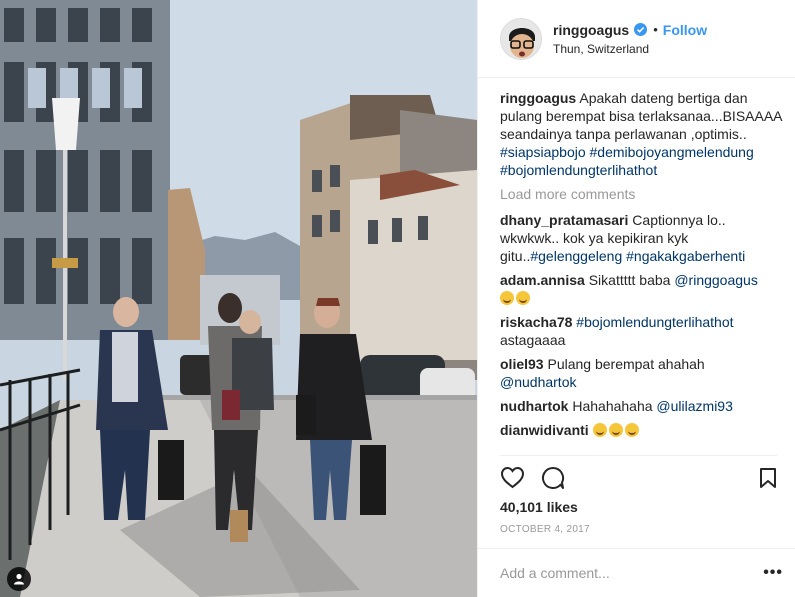 This screenshot has width=795, height=597. What do you see at coordinates (637, 256) in the screenshot?
I see `hashtag-link: #gelenggeleng #ngakakgaberhenti` at bounding box center [637, 256].